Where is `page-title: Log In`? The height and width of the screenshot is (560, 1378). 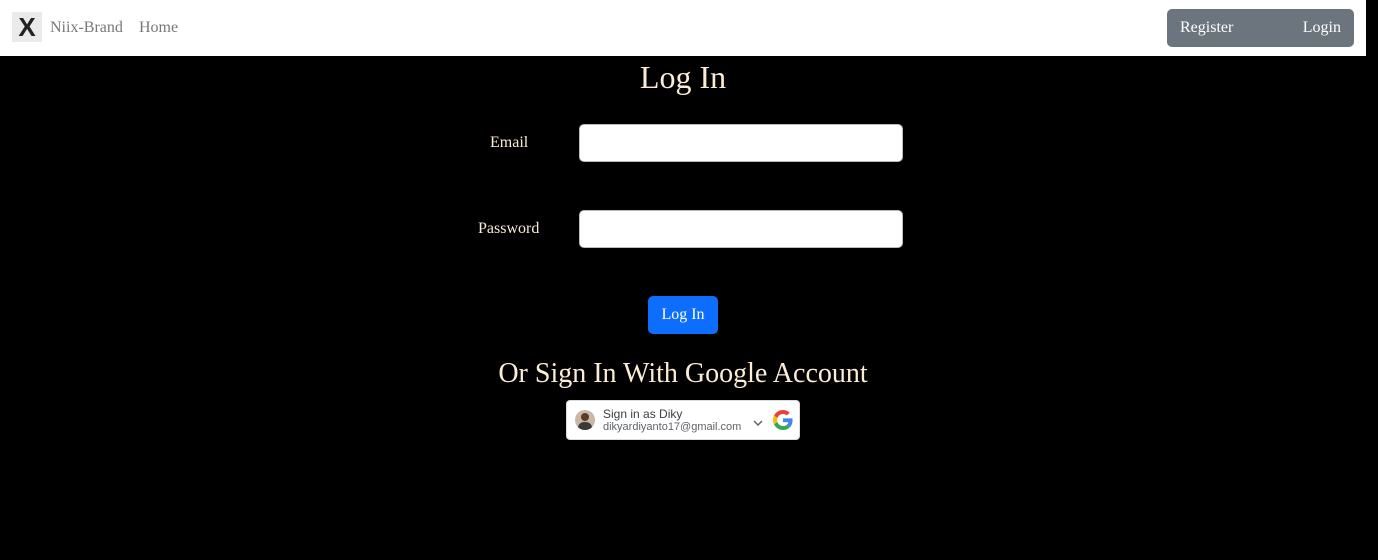 page-title: Log In is located at coordinates (683, 77).